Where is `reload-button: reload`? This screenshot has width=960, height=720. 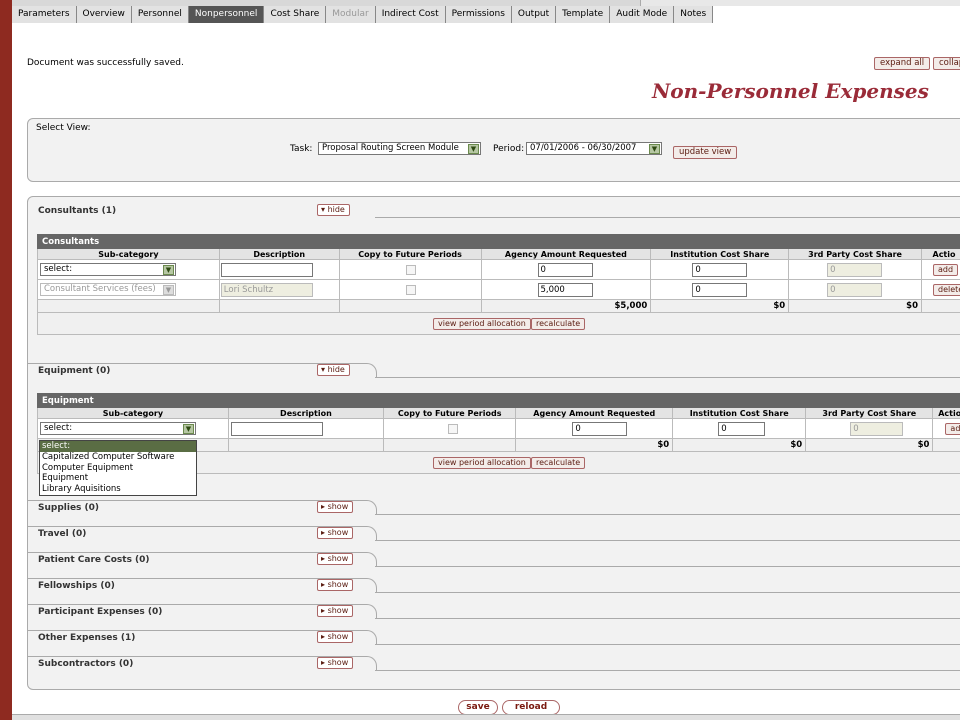
reload-button: reload is located at coordinates (531, 707).